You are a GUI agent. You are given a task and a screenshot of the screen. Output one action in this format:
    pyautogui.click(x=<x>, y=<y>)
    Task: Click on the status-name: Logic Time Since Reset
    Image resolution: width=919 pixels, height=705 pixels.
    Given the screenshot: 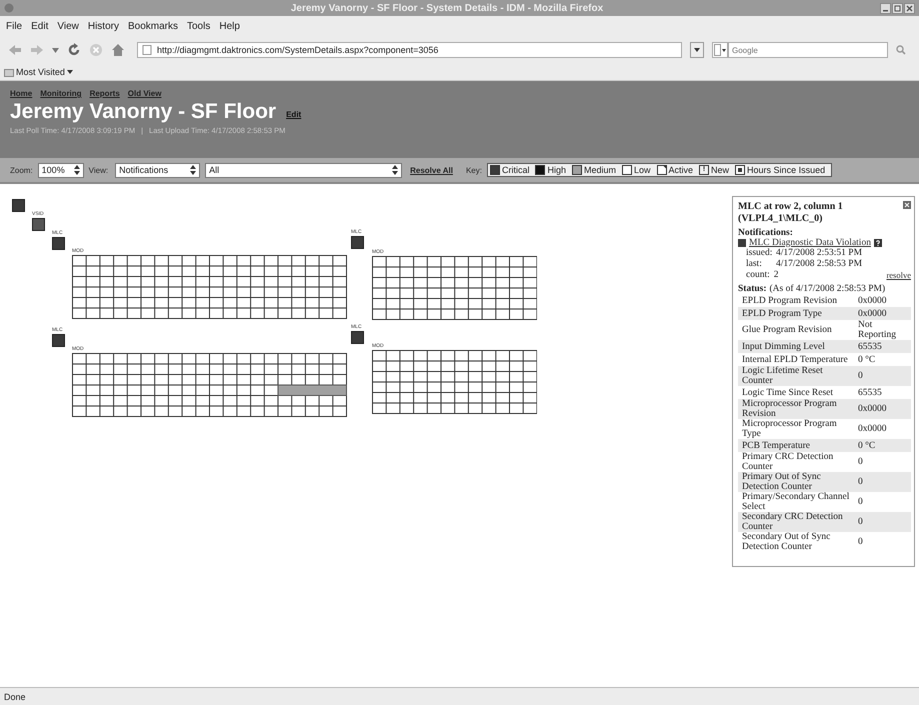 What is the action you would take?
    pyautogui.click(x=788, y=393)
    